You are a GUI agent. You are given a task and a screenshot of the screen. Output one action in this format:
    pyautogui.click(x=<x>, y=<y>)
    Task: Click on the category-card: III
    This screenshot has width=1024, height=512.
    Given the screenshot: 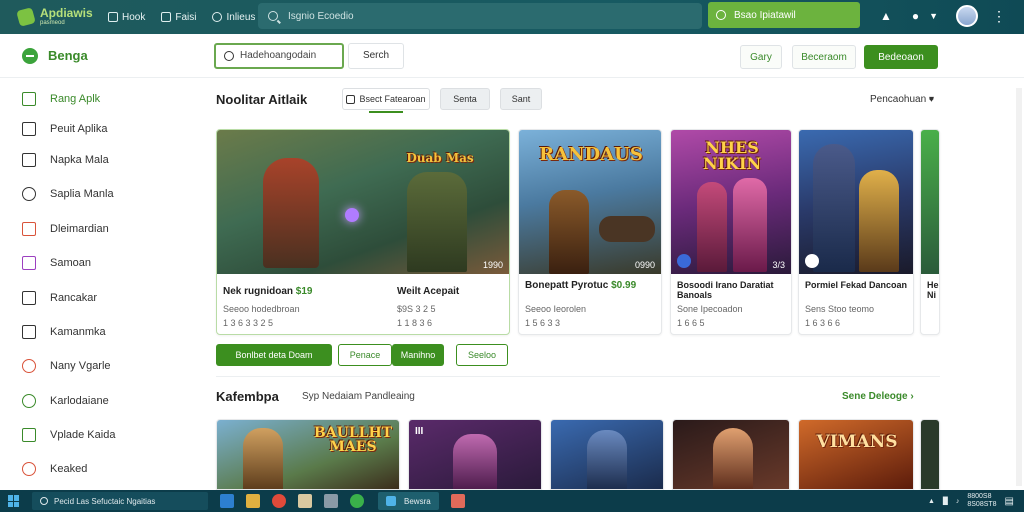 What is the action you would take?
    pyautogui.click(x=475, y=454)
    